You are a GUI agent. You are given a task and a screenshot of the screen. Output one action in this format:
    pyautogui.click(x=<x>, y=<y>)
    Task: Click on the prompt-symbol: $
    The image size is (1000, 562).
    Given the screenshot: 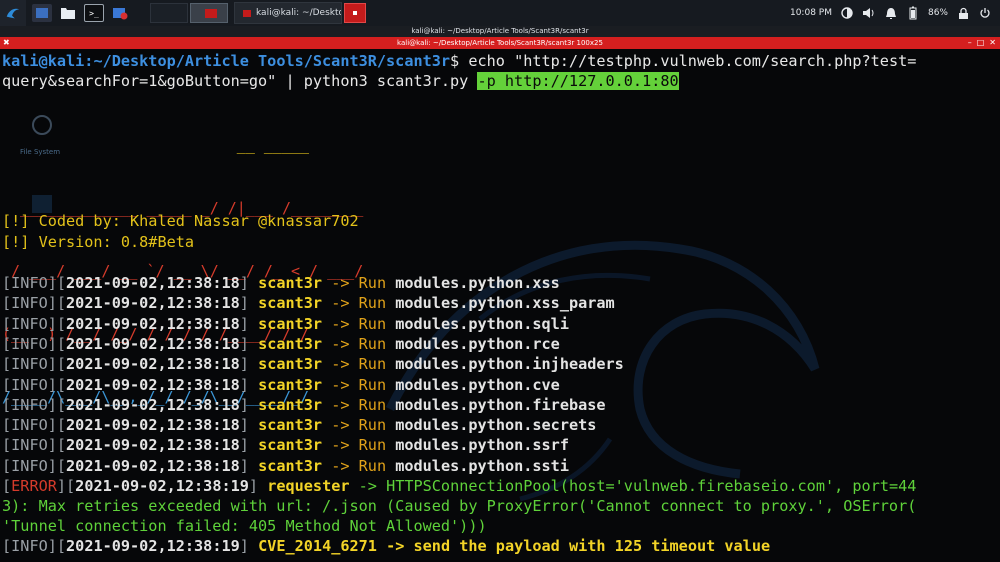 What is the action you would take?
    pyautogui.click(x=455, y=61)
    